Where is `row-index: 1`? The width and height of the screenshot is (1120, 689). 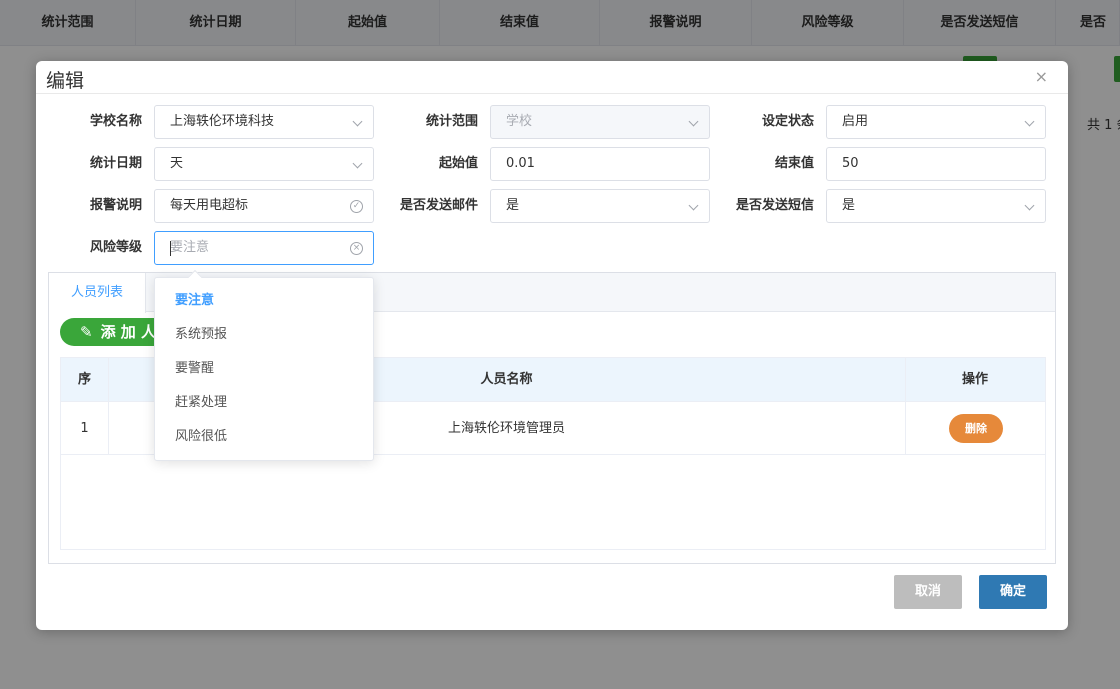 row-index: 1 is located at coordinates (84, 428).